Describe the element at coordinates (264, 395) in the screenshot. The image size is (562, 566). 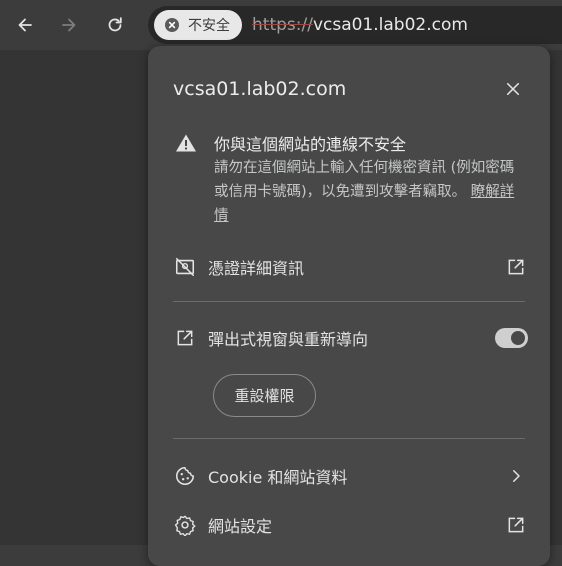
I see `reset-permissions-button: 重設權限` at that location.